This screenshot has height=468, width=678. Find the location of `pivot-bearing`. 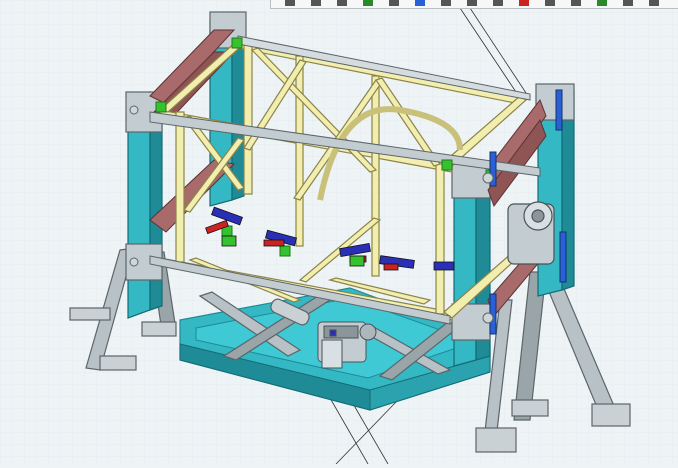

pivot-bearing is located at coordinates (531, 233).